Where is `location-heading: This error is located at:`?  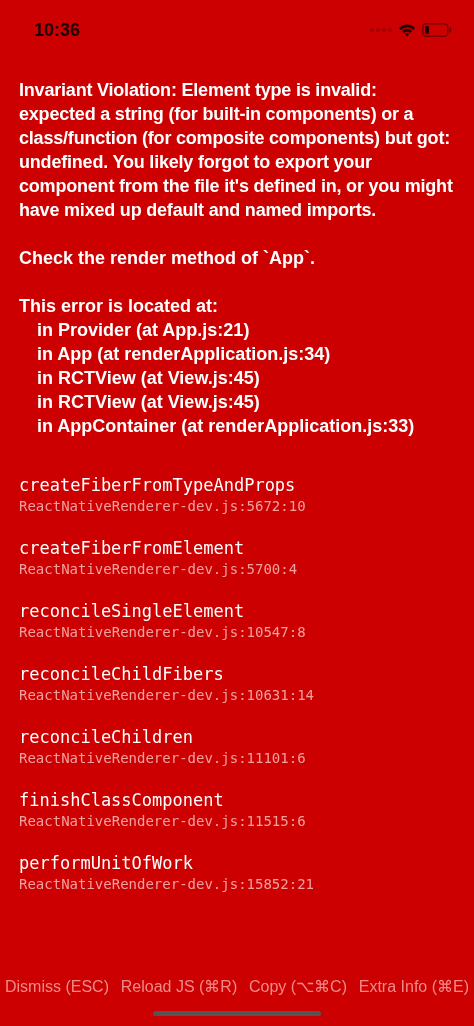
location-heading: This error is located at: is located at coordinates (119, 306).